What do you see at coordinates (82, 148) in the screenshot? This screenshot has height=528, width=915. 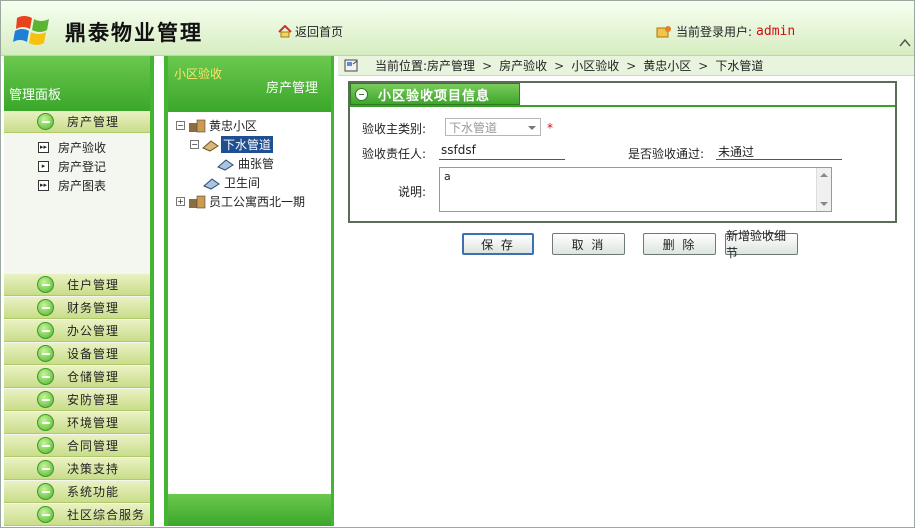 I see `submenu-label: 房产验收` at bounding box center [82, 148].